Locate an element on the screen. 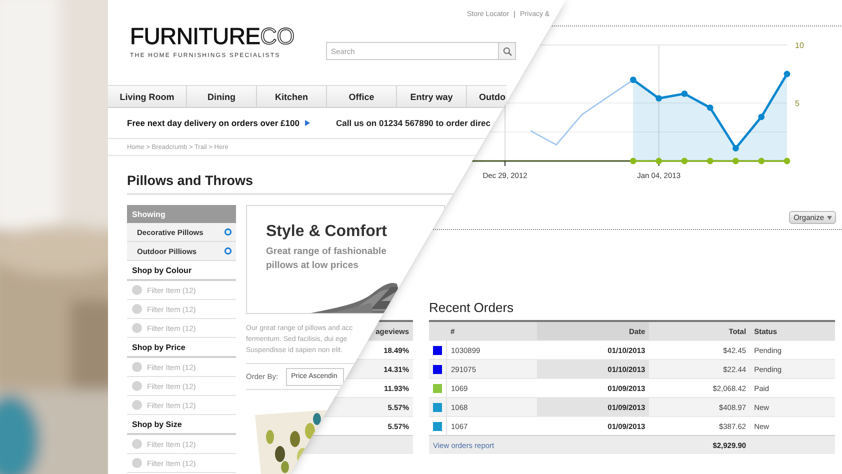  arrow-icon is located at coordinates (307, 123).